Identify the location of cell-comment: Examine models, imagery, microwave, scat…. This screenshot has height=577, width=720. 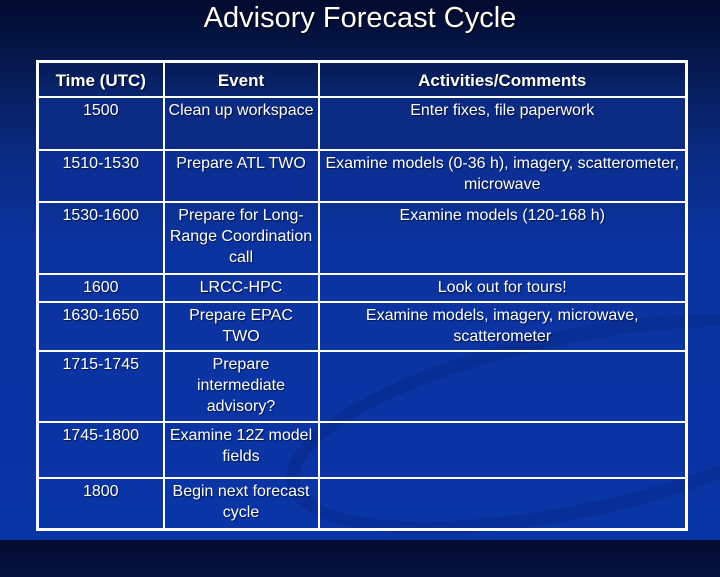
(502, 326).